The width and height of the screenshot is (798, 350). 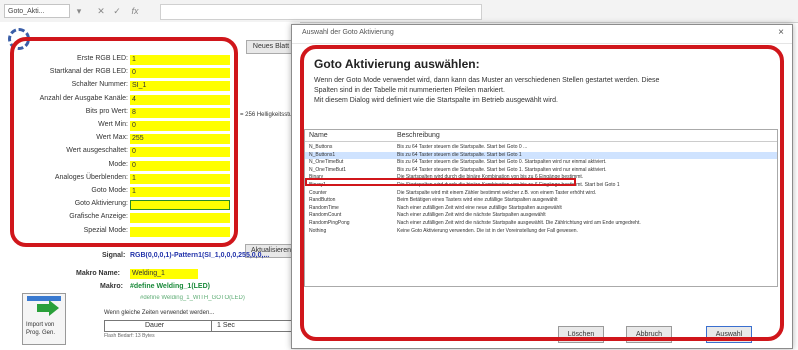 What do you see at coordinates (41, 333) in the screenshot?
I see `import-label-2: Prog. Gen.` at bounding box center [41, 333].